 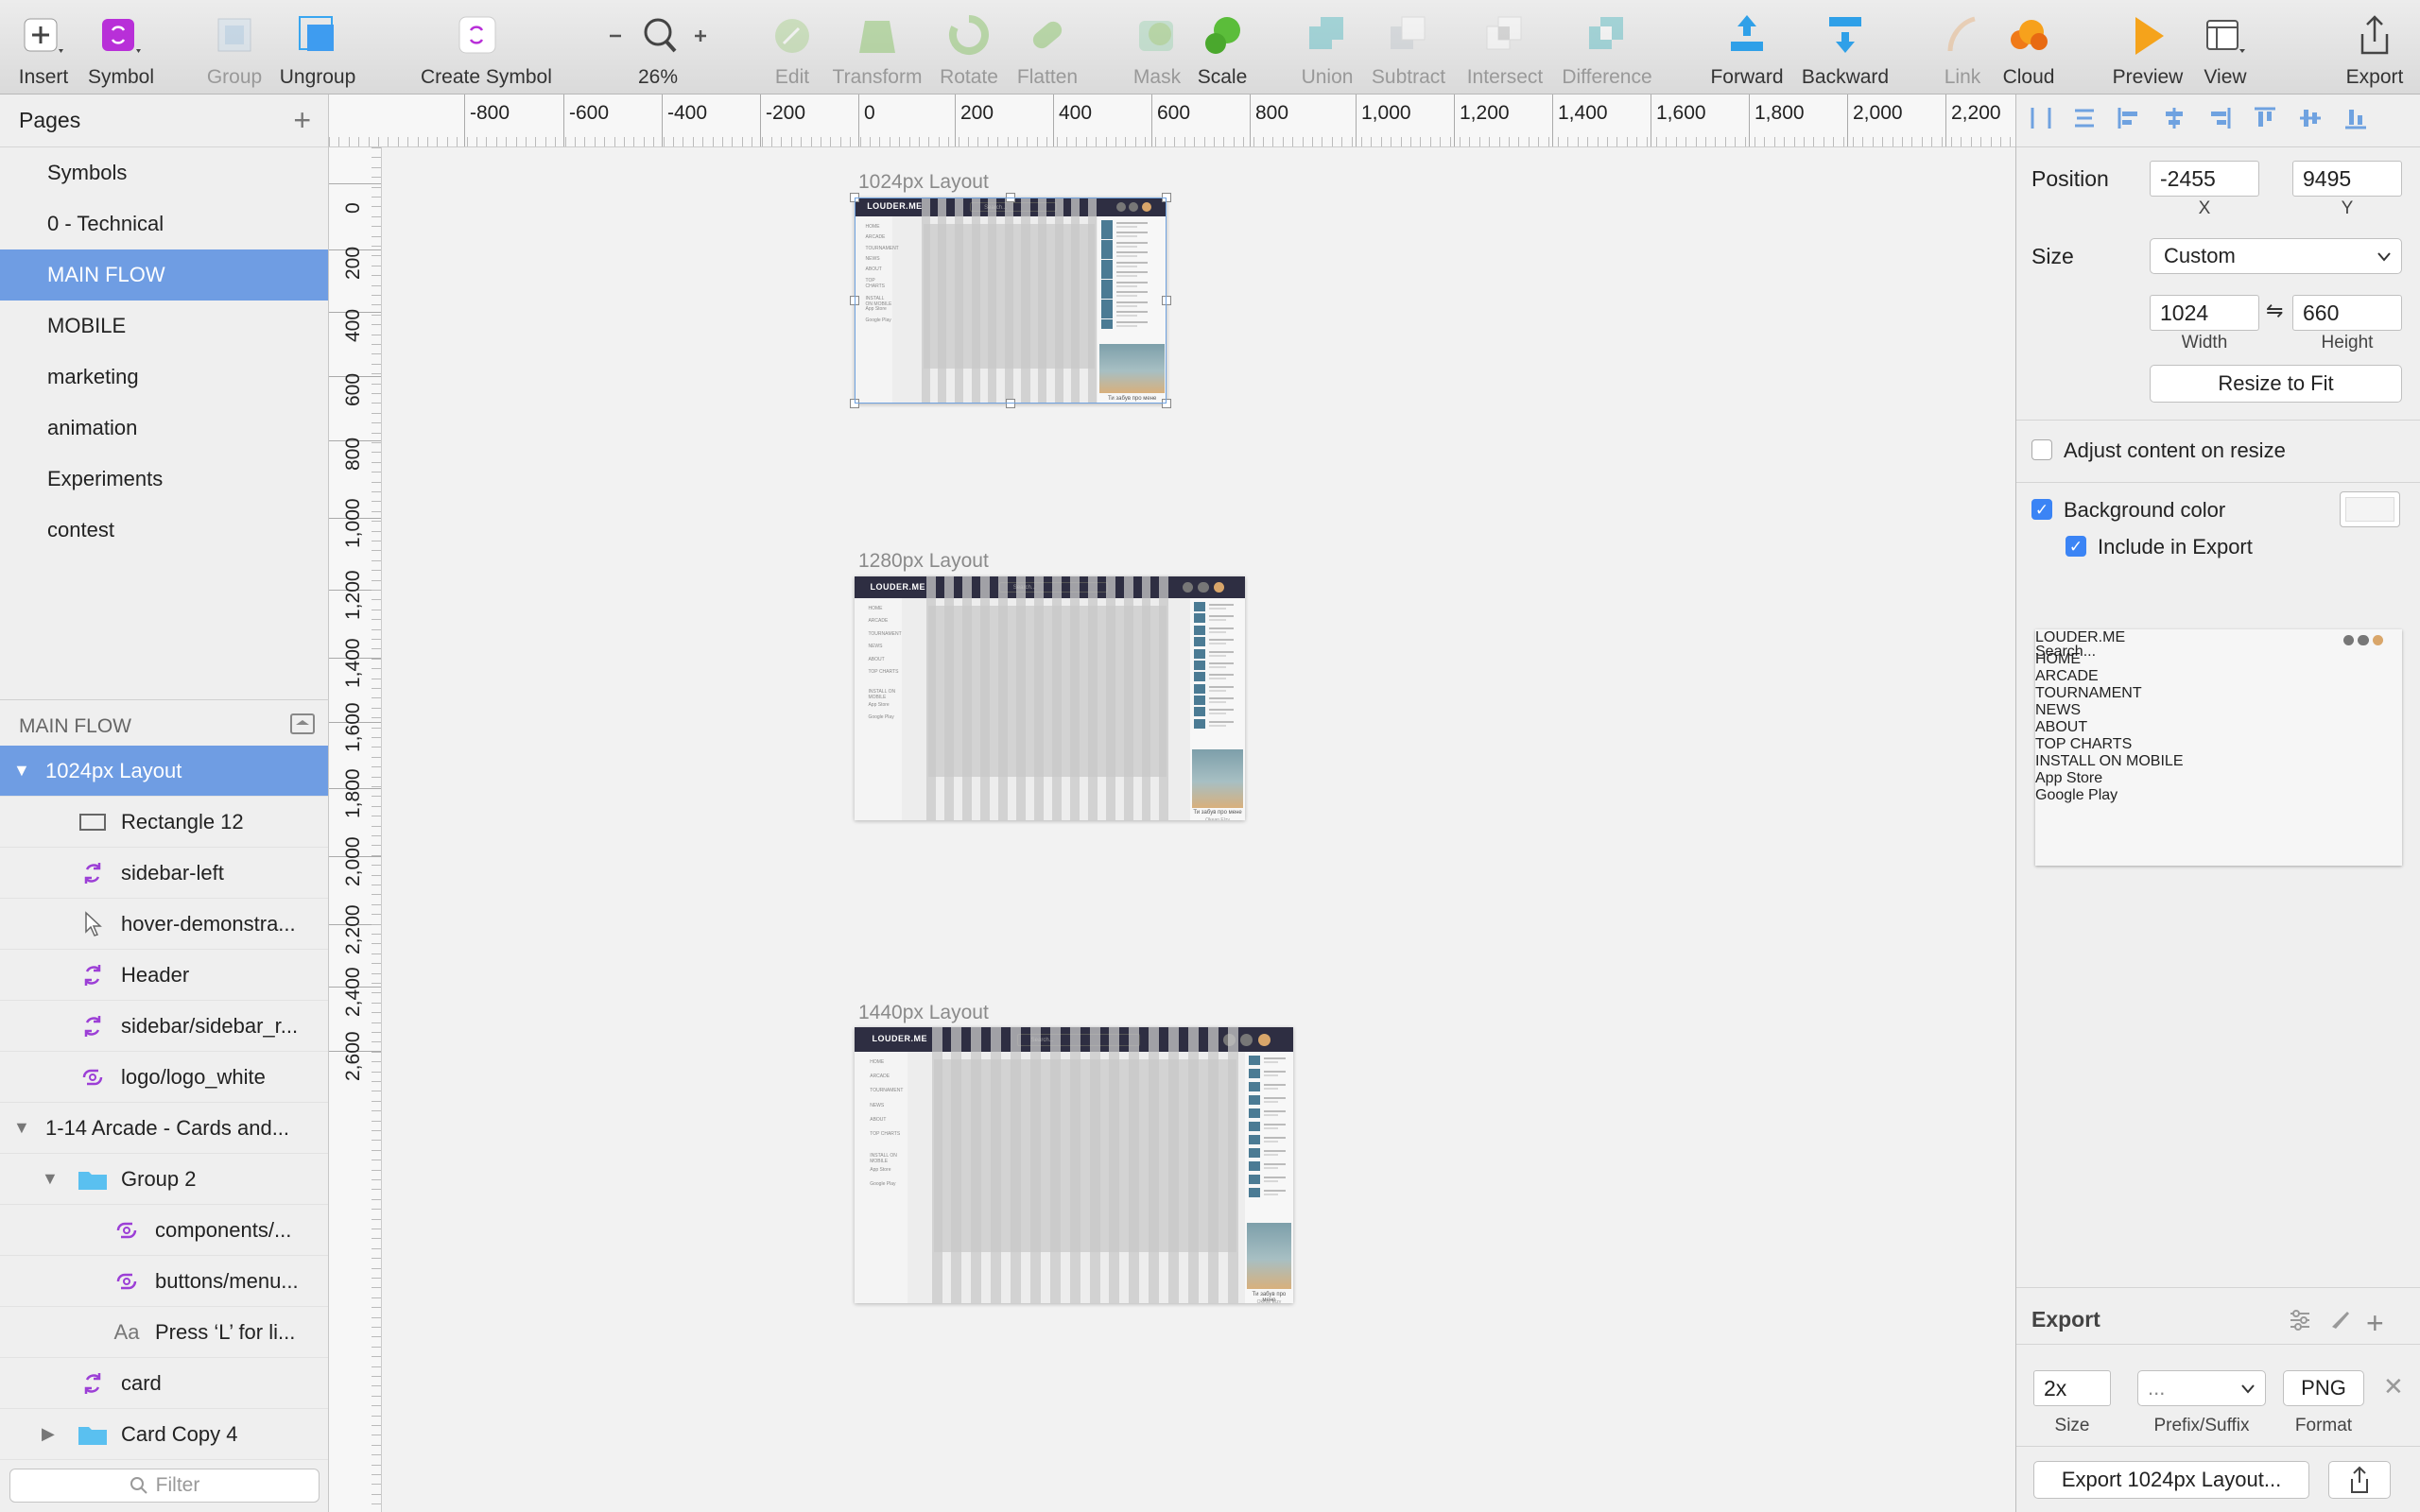 I want to click on align-center-icon, so click(x=2174, y=120).